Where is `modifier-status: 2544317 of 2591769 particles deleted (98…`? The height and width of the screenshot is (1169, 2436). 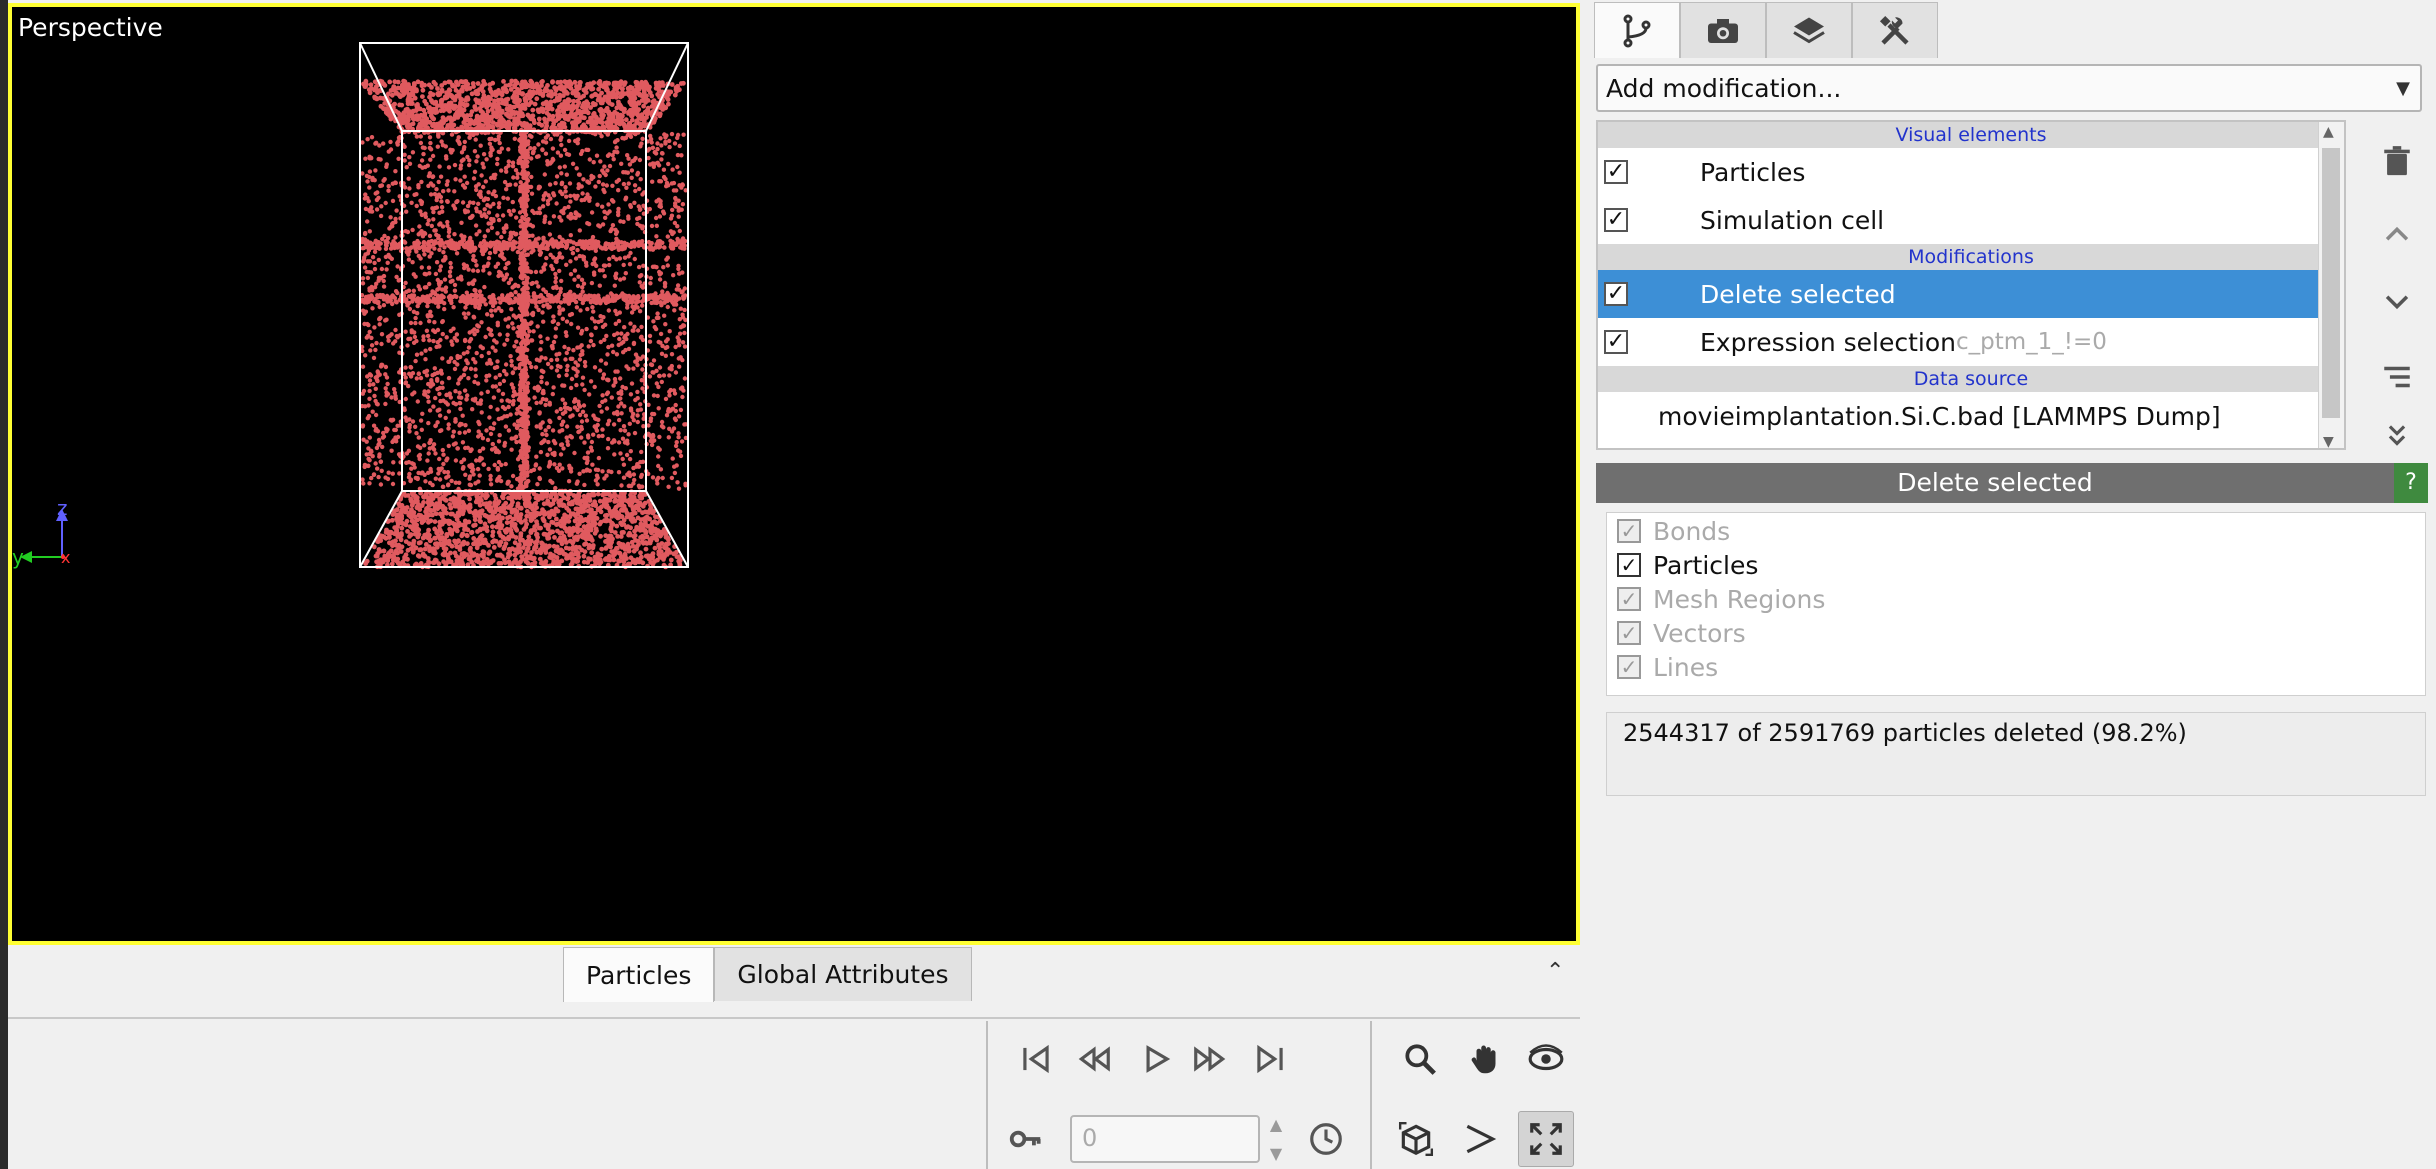 modifier-status: 2544317 of 2591769 particles deleted (98… is located at coordinates (2016, 754).